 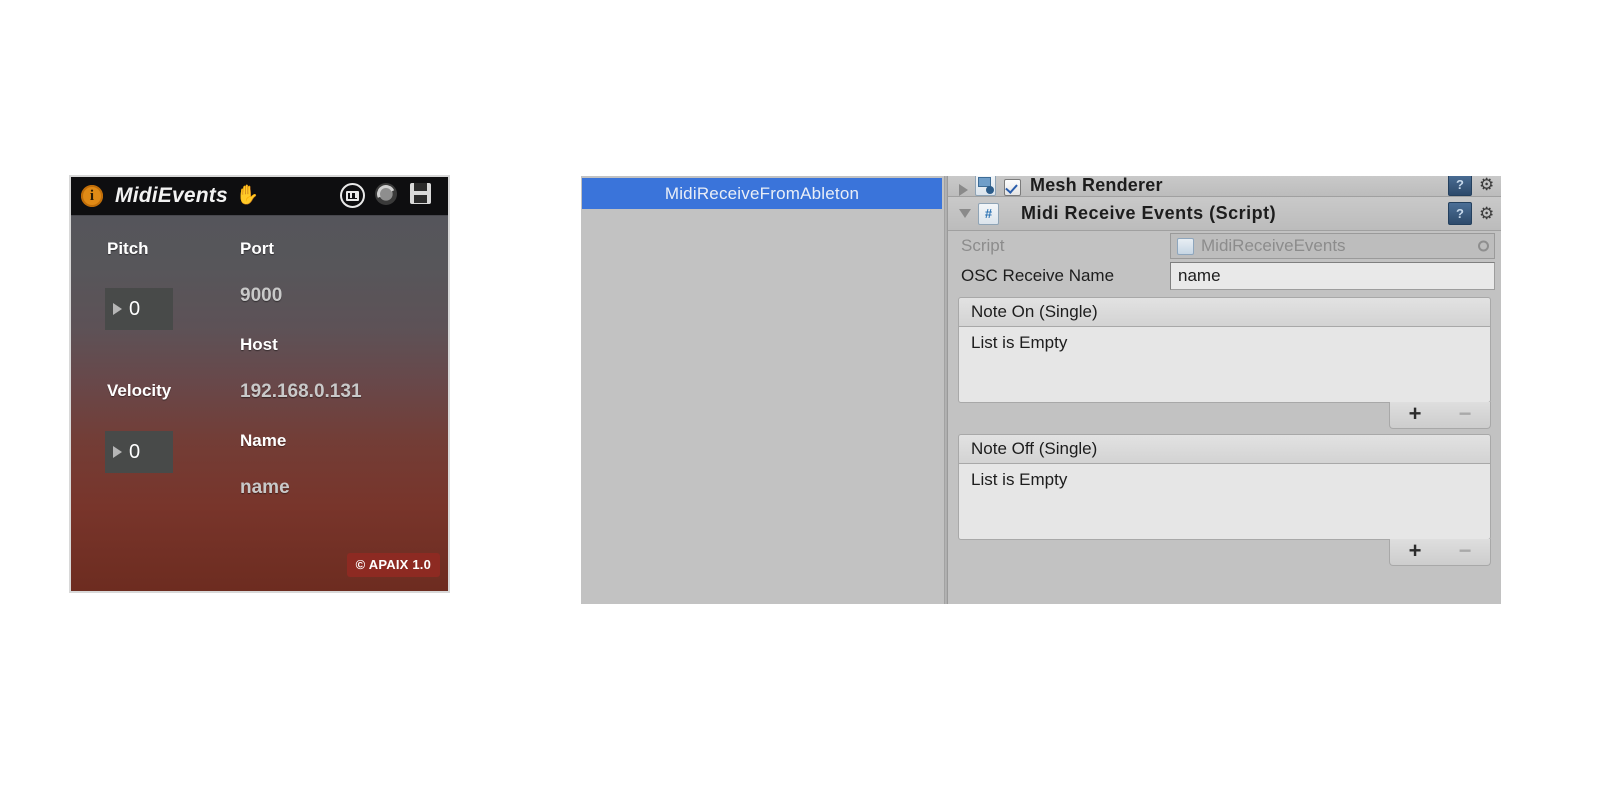 I want to click on host-label: Host, so click(x=259, y=344).